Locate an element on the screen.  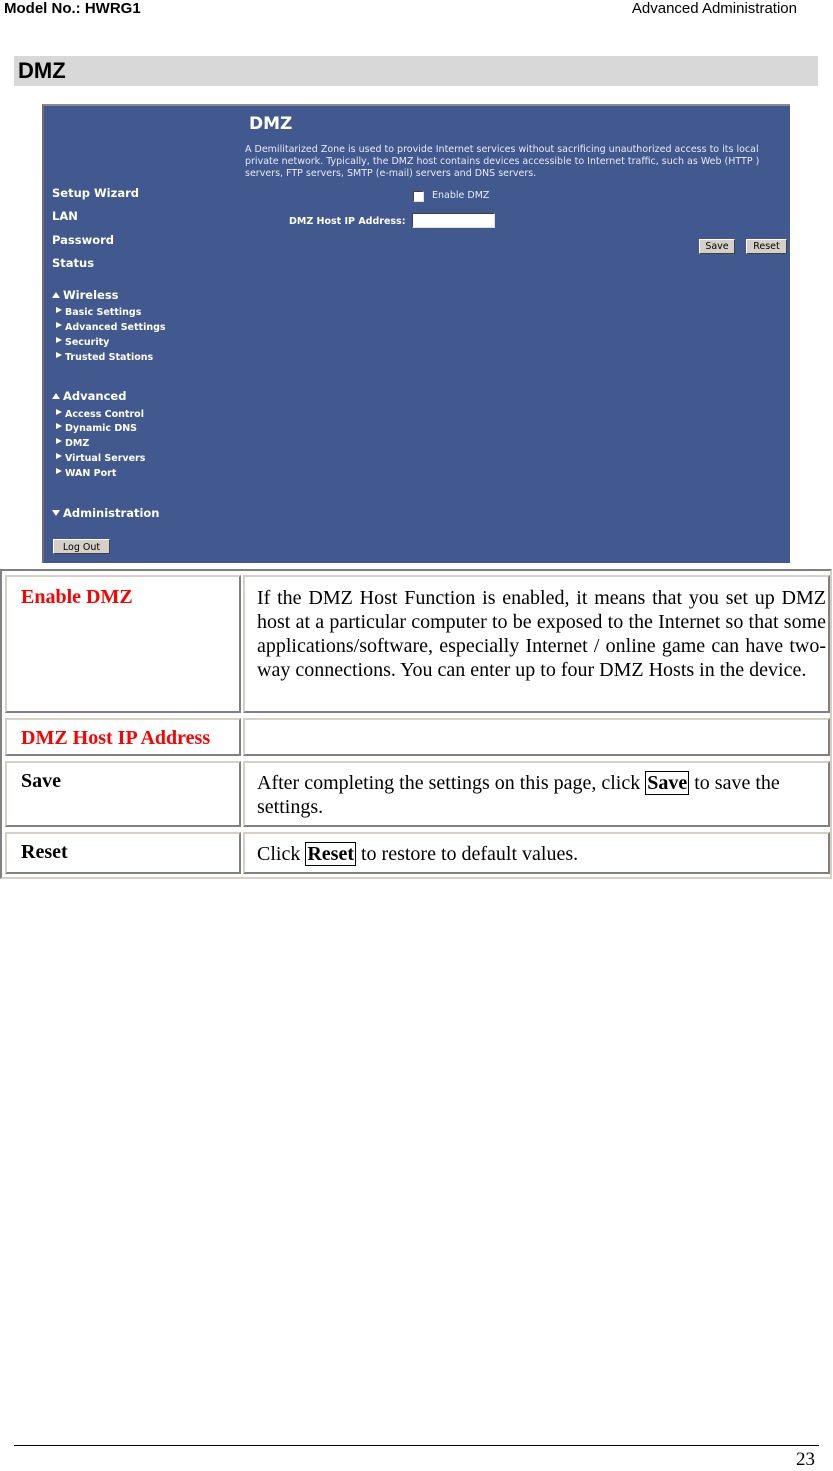
page-header-model: Model No.: HWRG1 is located at coordinates (72, 8).